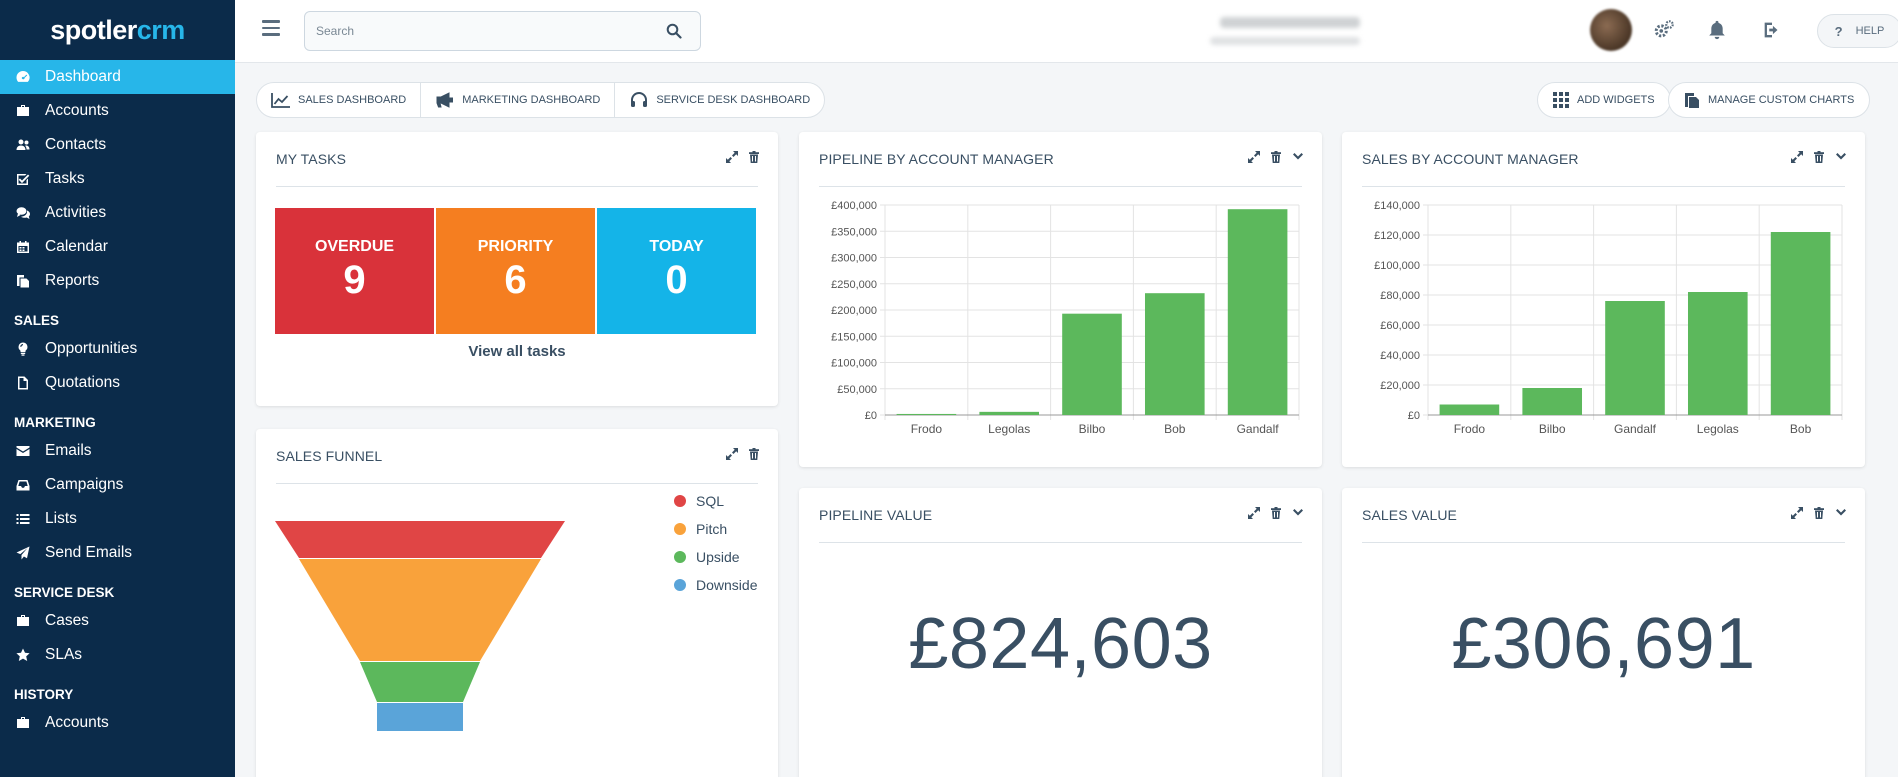 Image resolution: width=1898 pixels, height=777 pixels. What do you see at coordinates (1781, 100) in the screenshot?
I see `manage-charts-label: MANAGE CUSTOM CHARTS` at bounding box center [1781, 100].